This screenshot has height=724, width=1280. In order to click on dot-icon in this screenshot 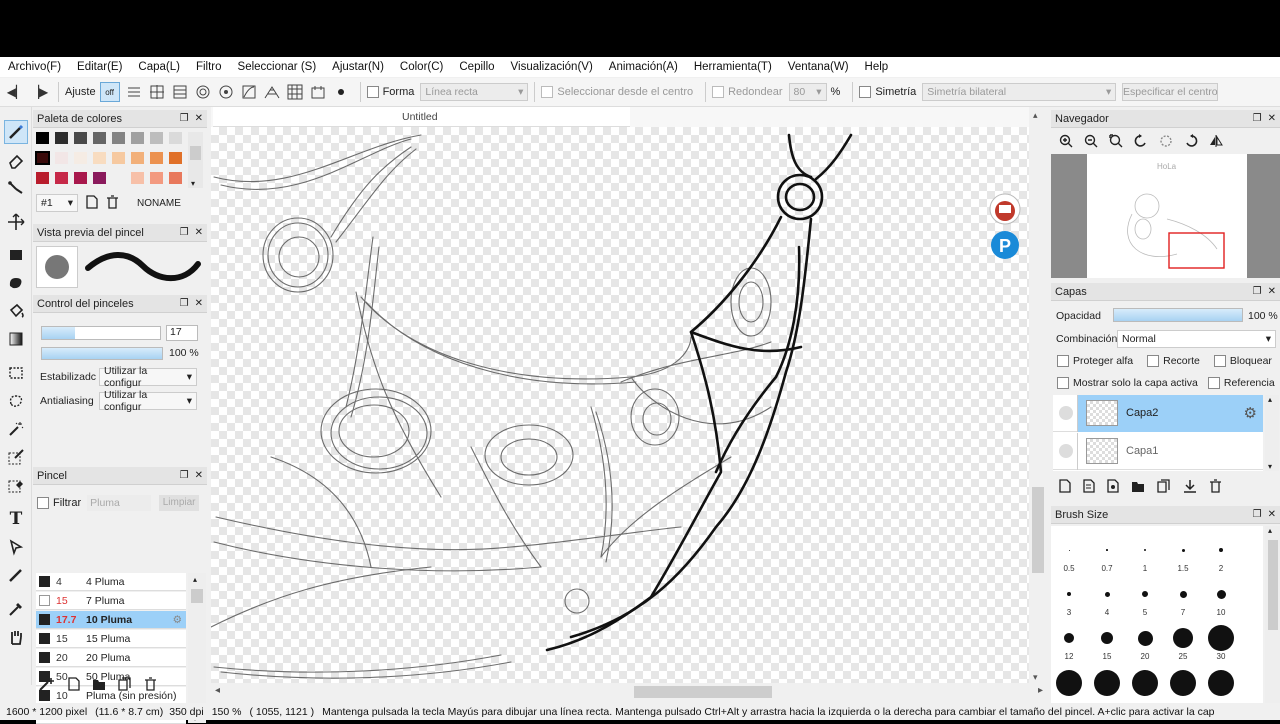, I will do `click(341, 92)`.